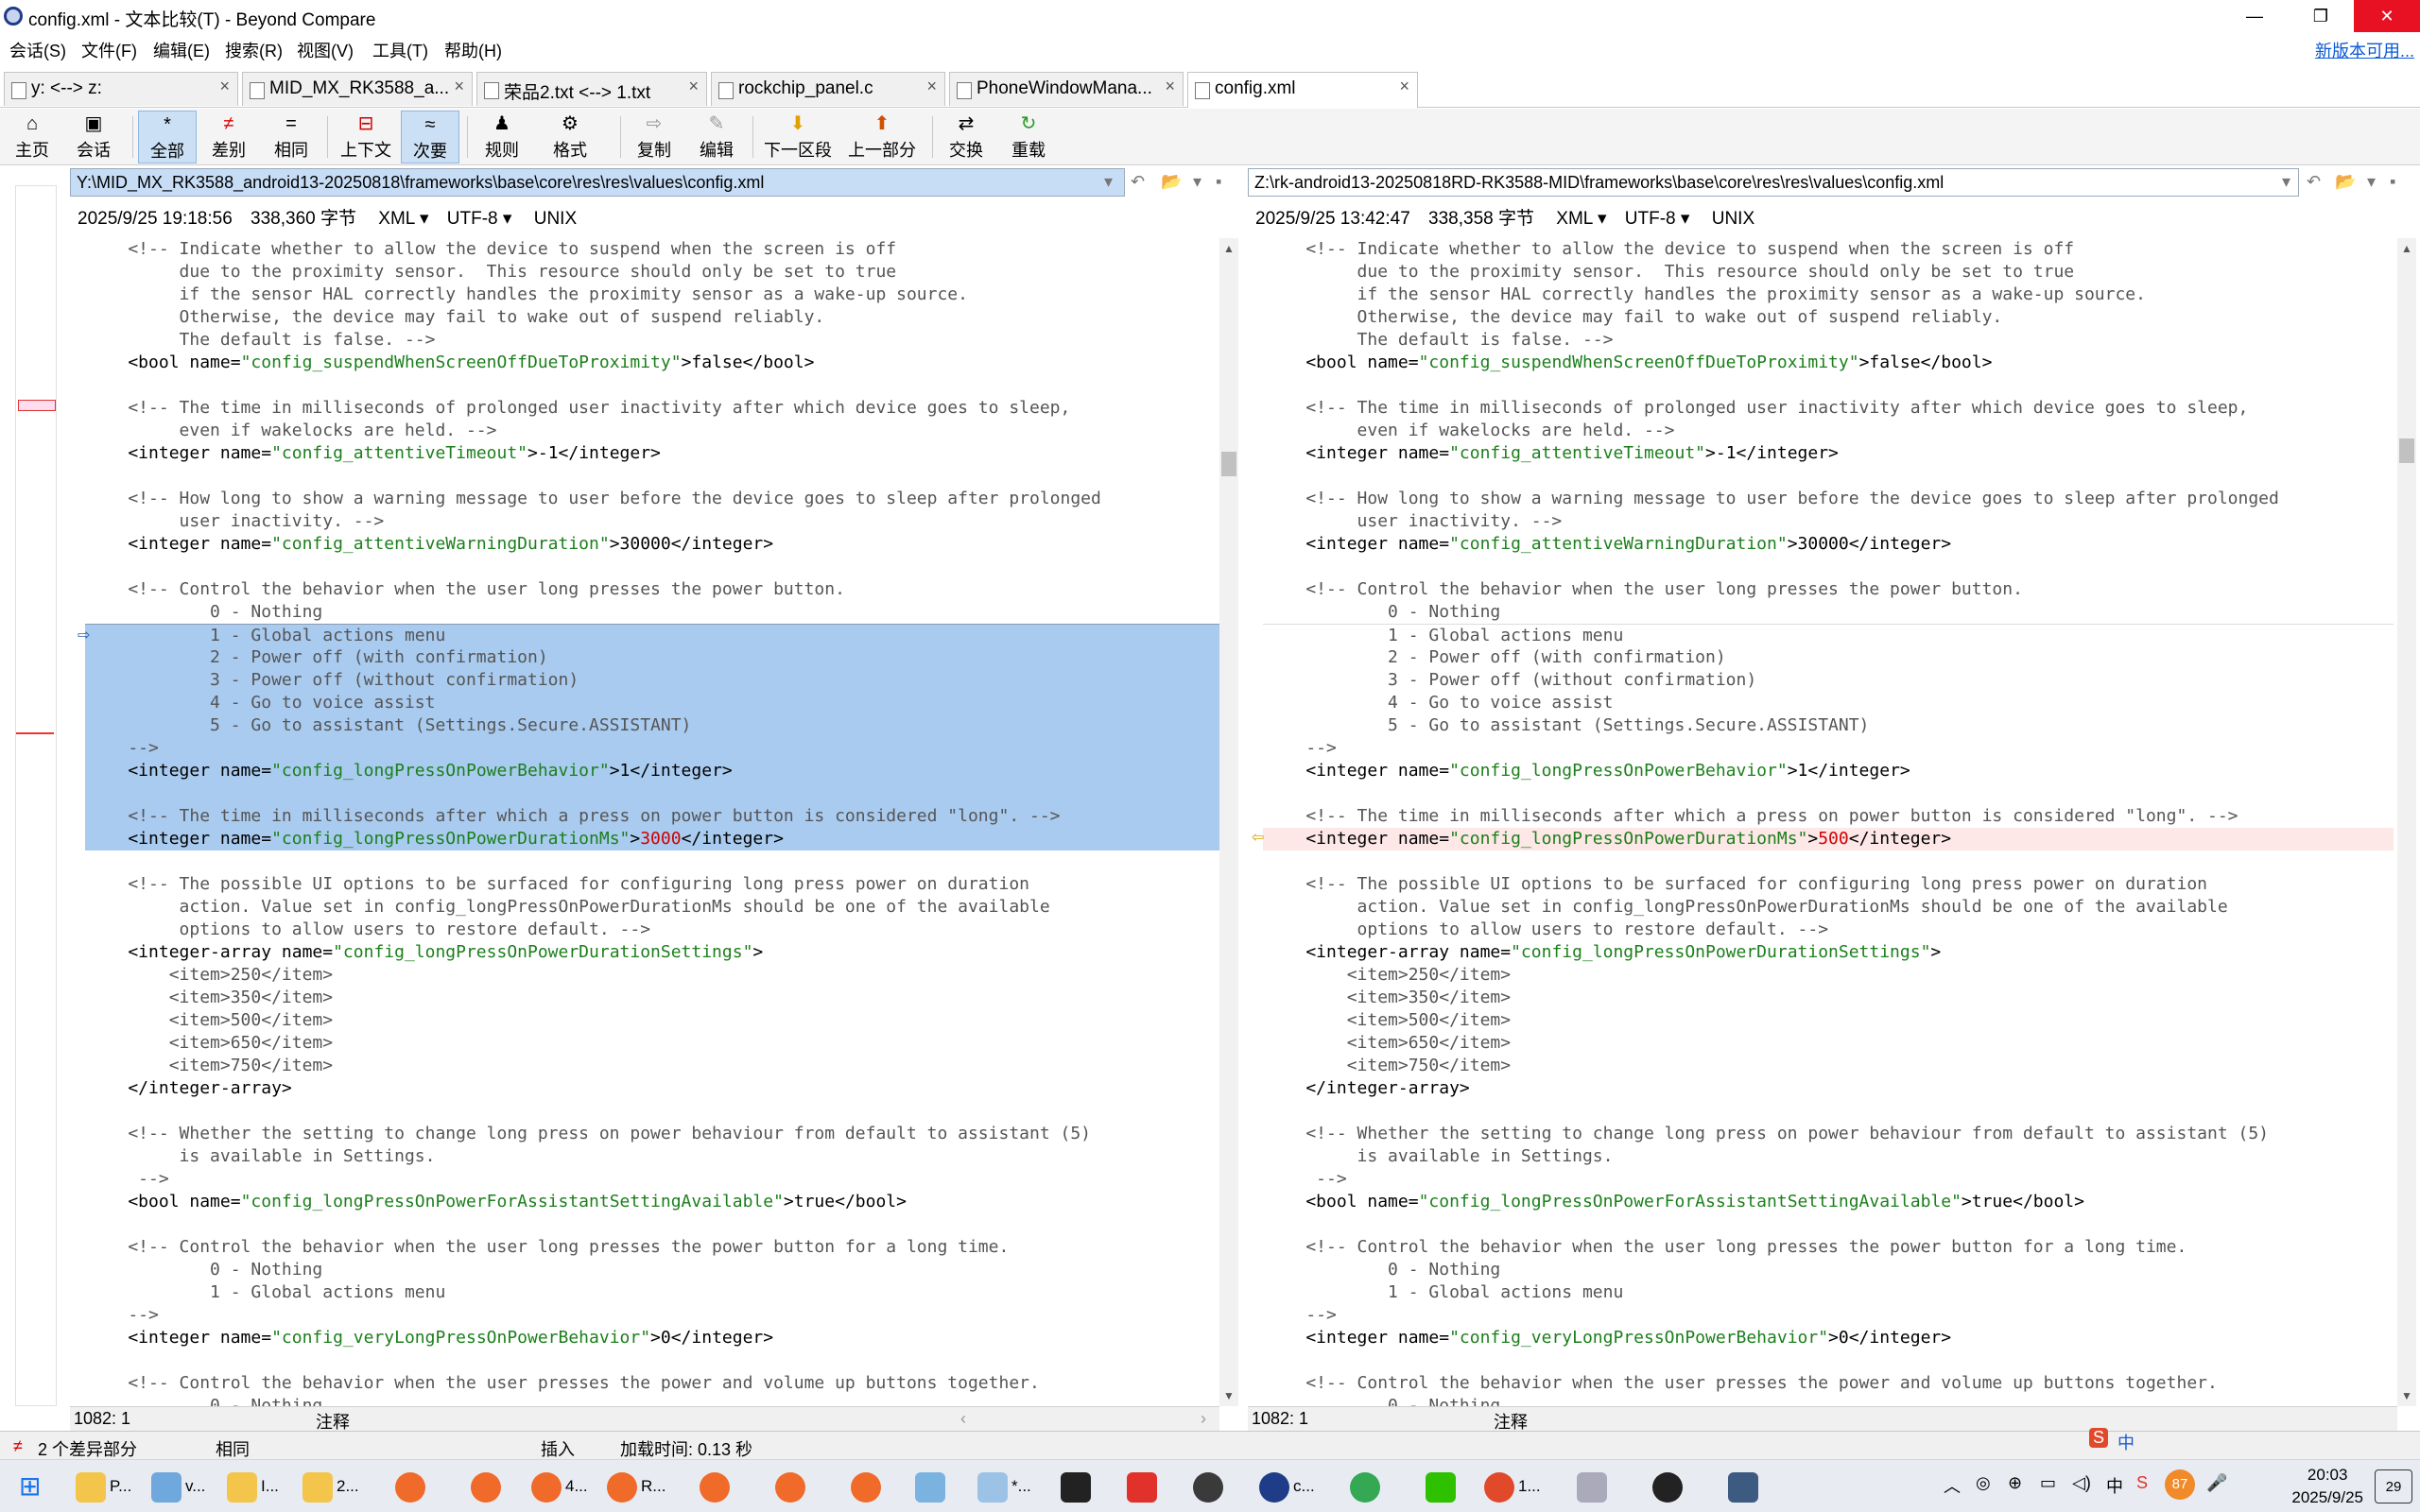 The image size is (2420, 1512). I want to click on right-vertical-scrollbar: ▲ ▼, so click(2406, 822).